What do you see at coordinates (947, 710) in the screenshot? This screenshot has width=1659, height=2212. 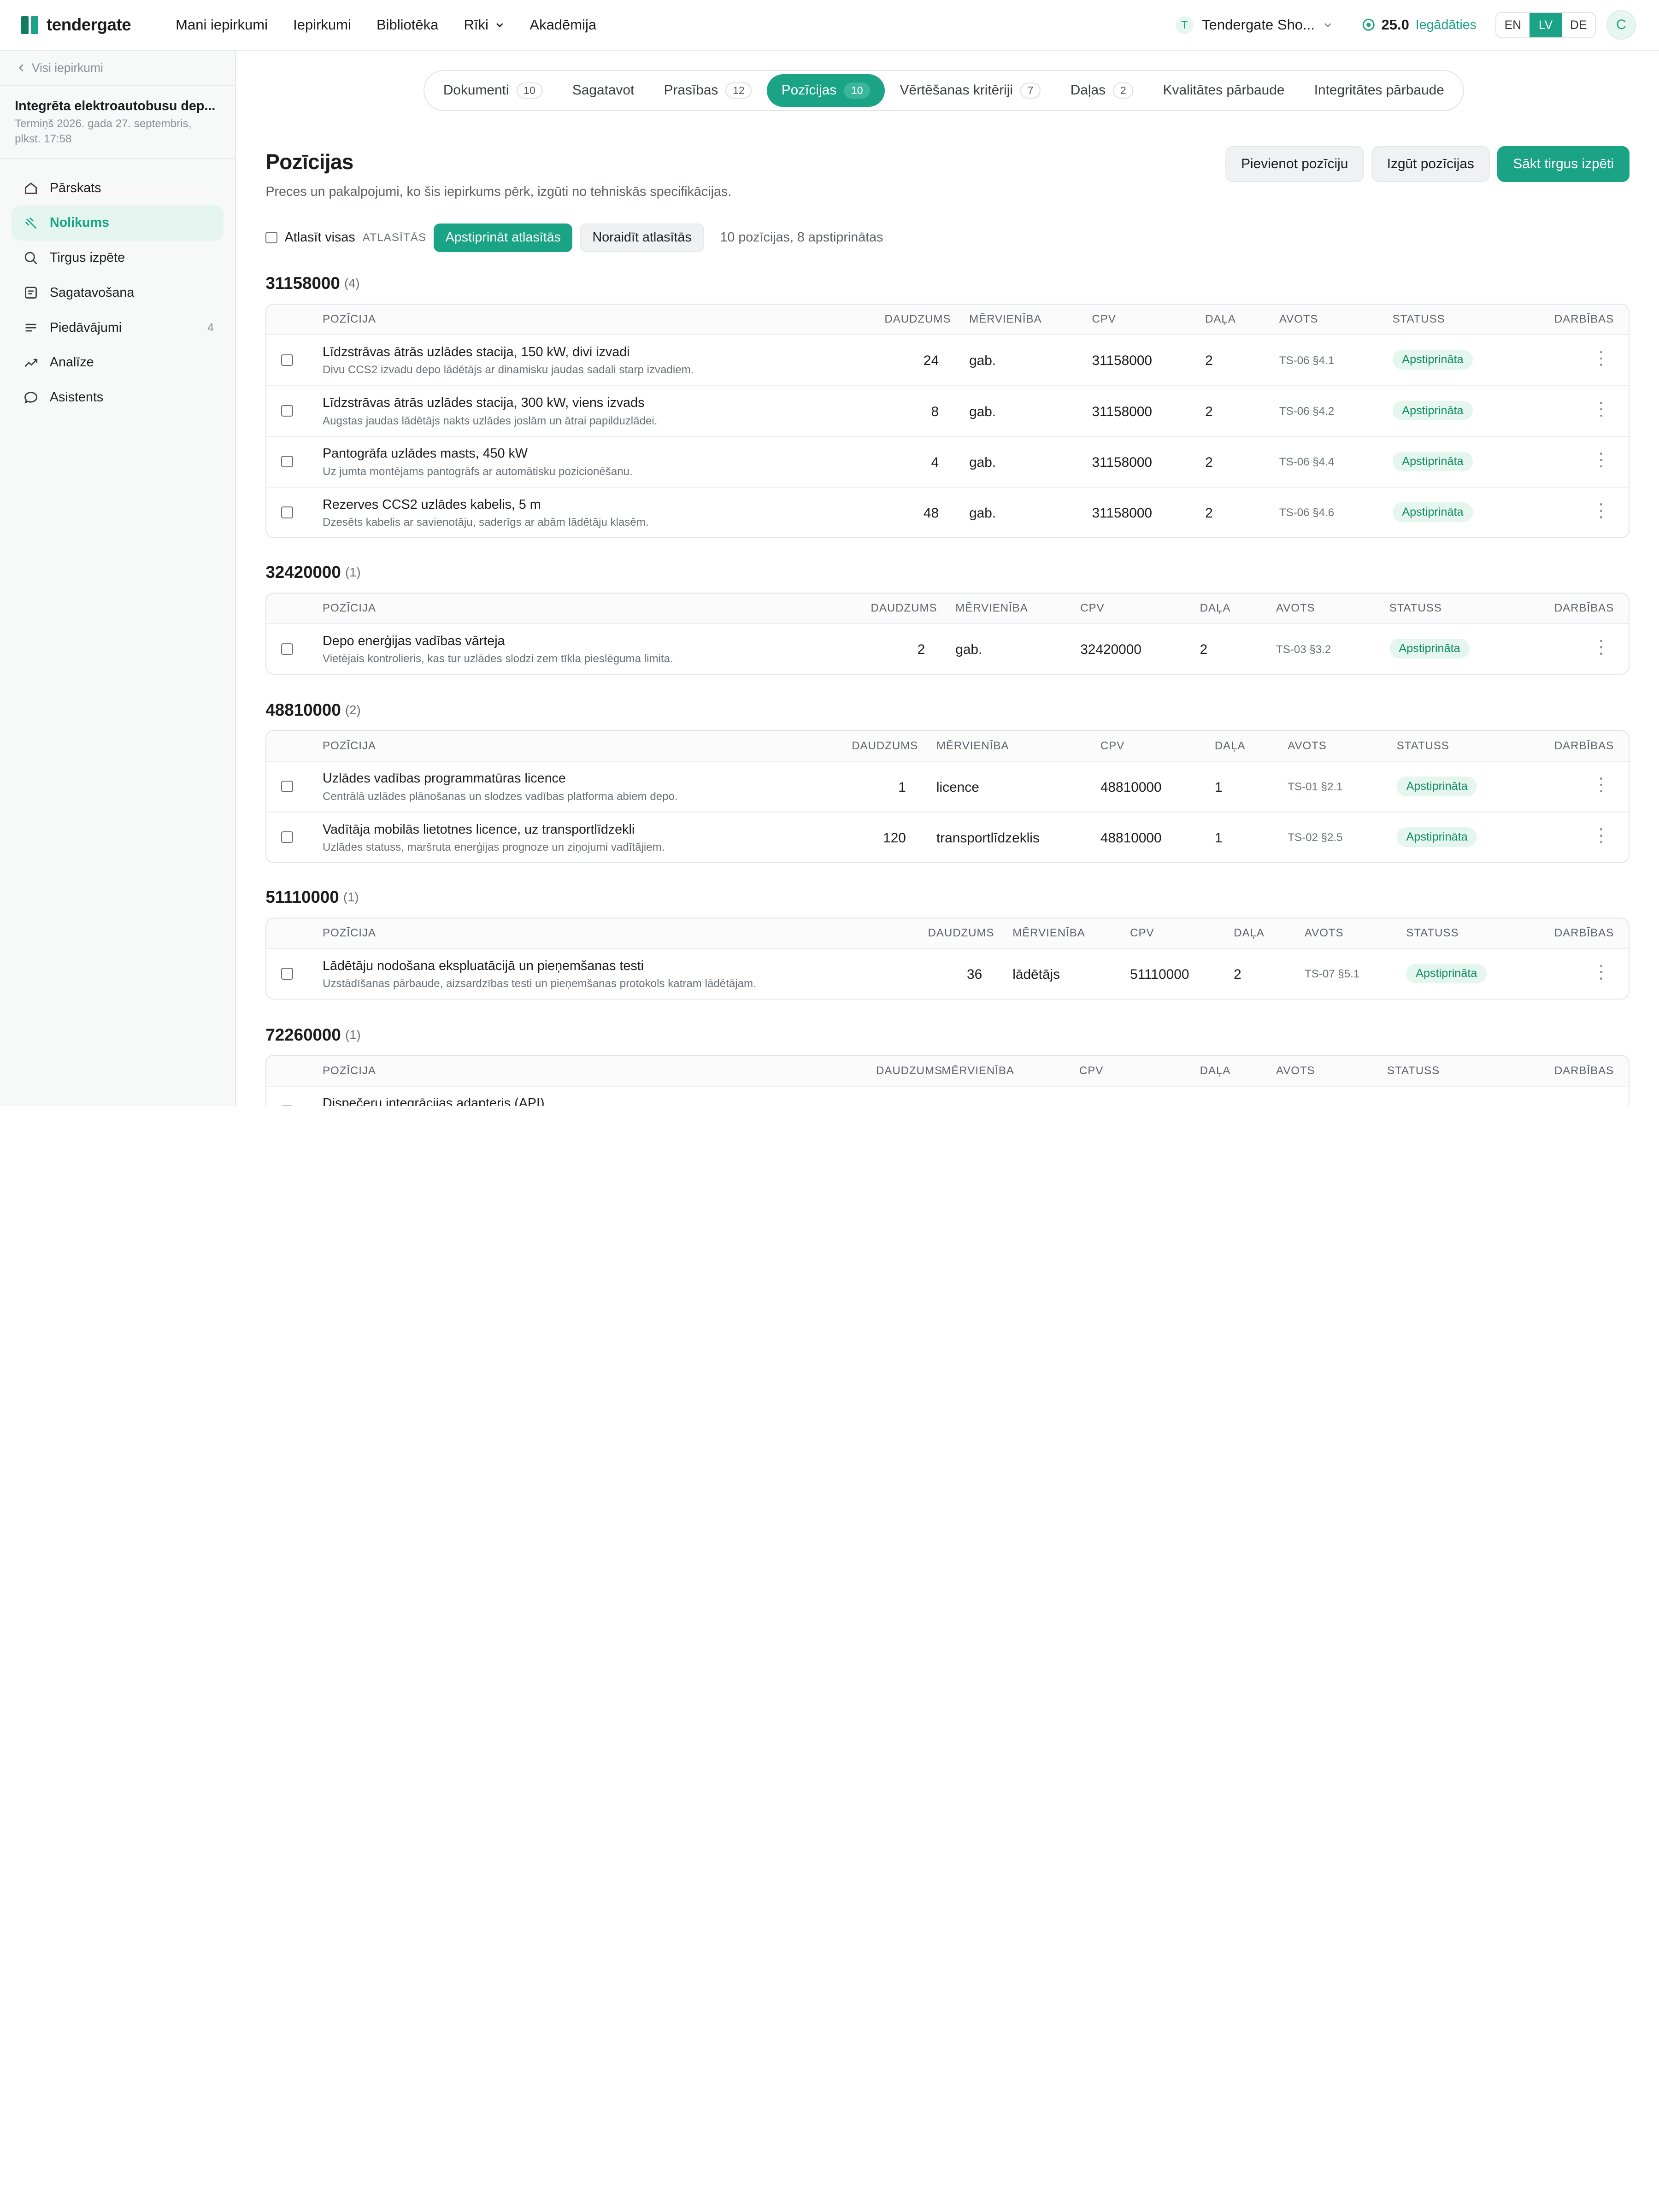 I see `group-header: 48810000 (2)` at bounding box center [947, 710].